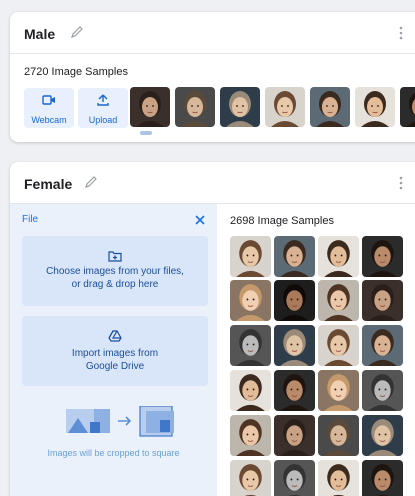  Describe the element at coordinates (76, 72) in the screenshot. I see `sample-count: 2720 Image Samples` at that location.